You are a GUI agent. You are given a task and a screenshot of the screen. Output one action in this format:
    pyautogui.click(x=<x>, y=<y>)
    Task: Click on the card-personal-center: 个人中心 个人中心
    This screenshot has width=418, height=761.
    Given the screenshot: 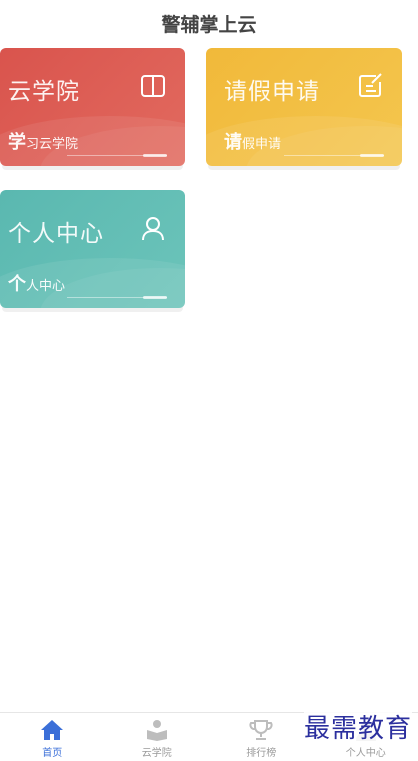 What is the action you would take?
    pyautogui.click(x=92, y=249)
    